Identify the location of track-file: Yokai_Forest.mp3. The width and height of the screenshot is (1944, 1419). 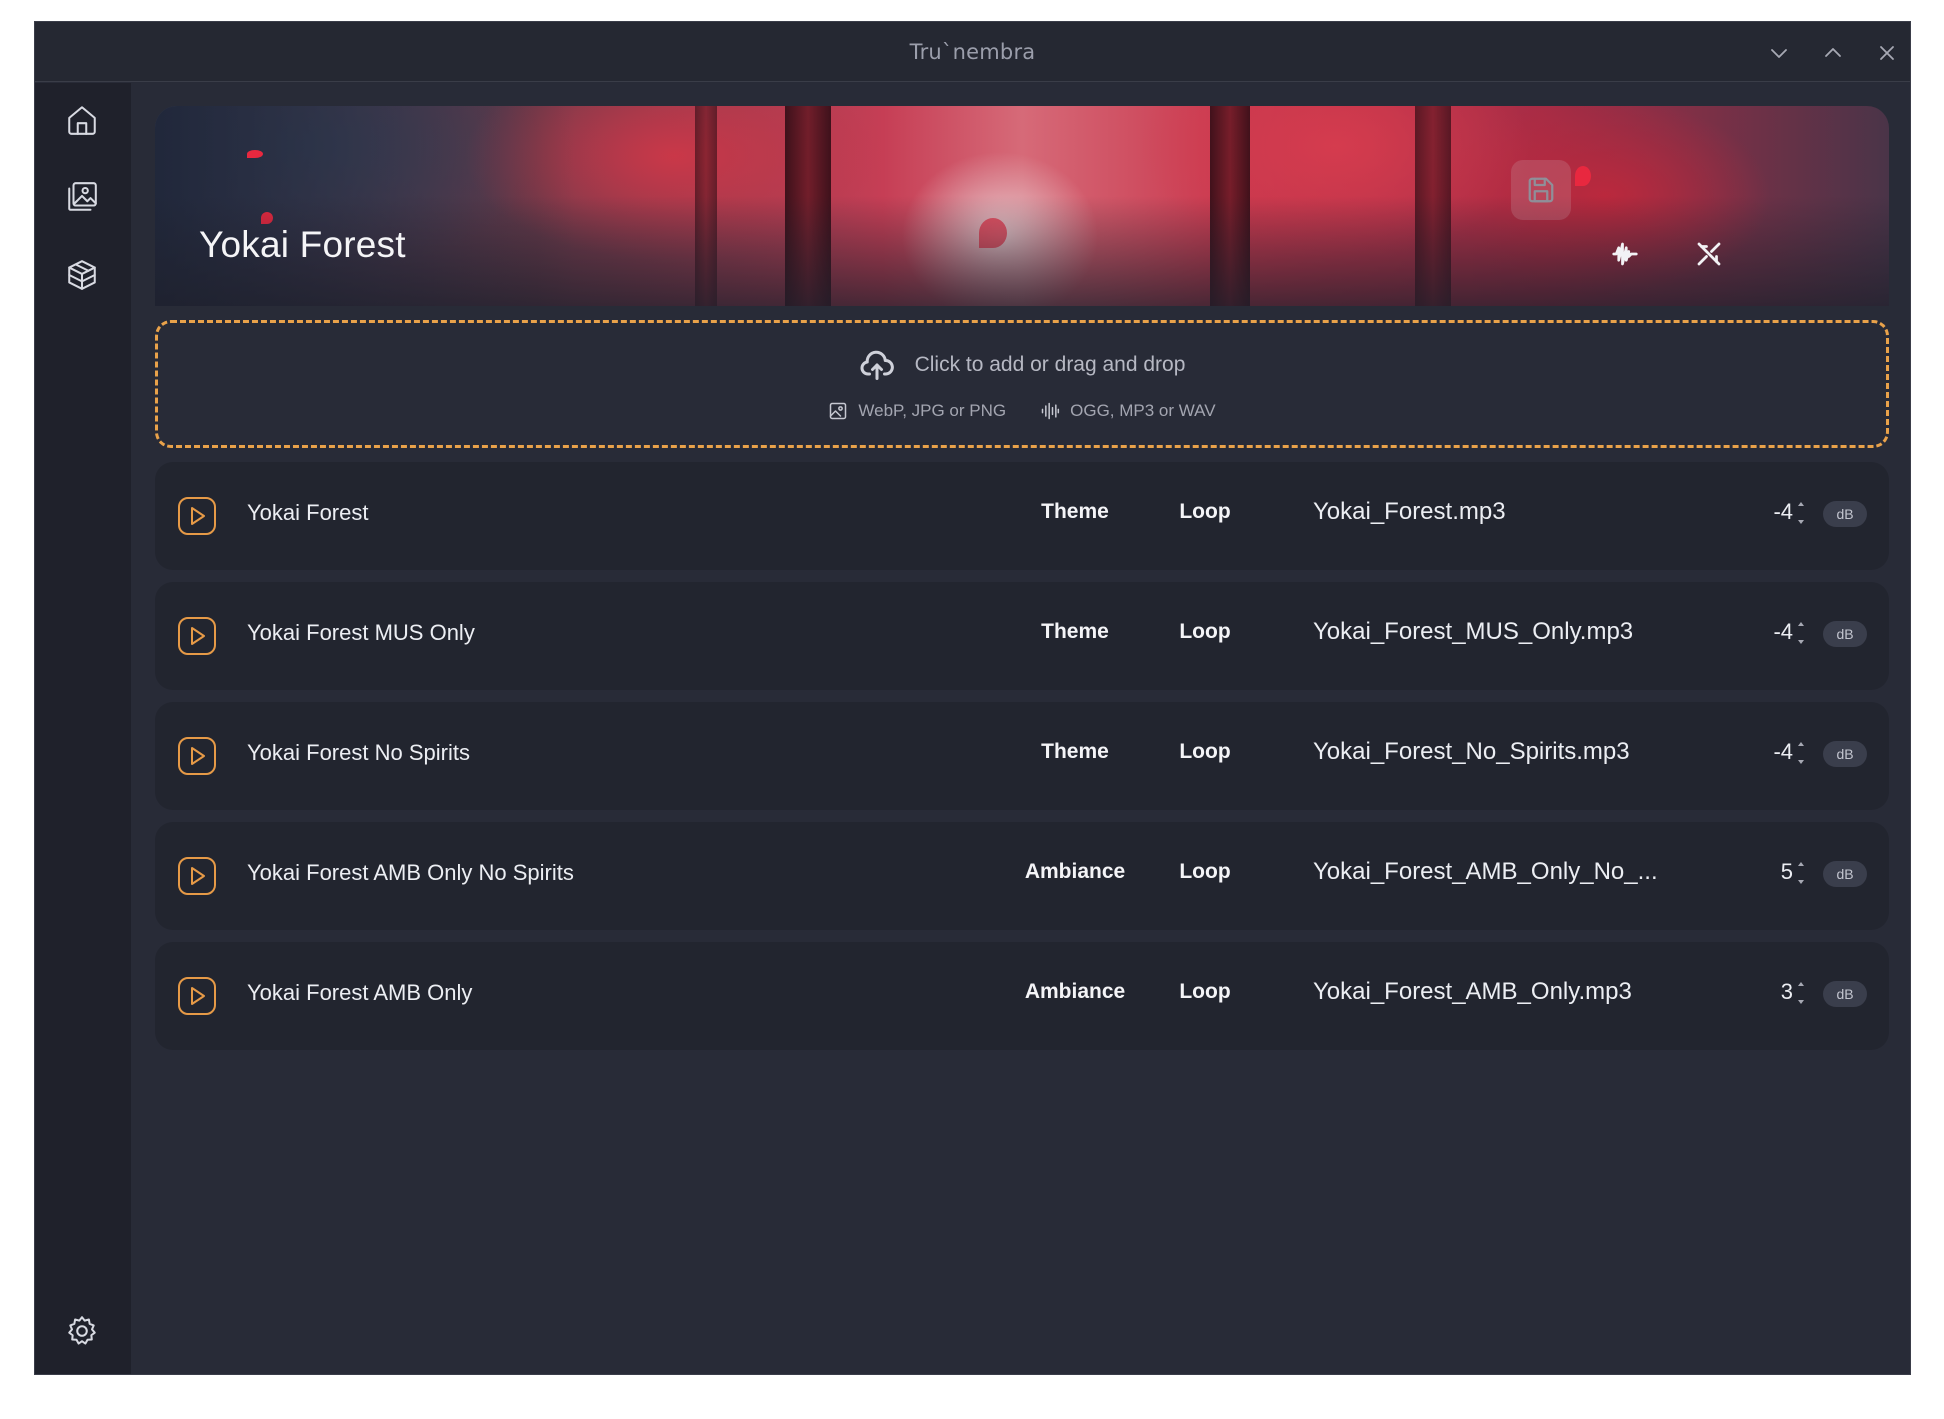
(1409, 511).